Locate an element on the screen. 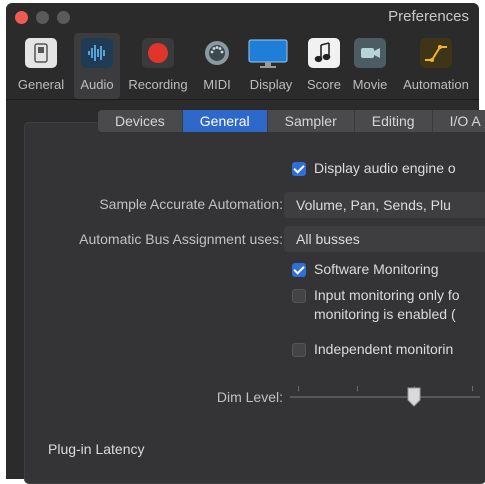 This screenshot has width=485, height=484. toolbar-label: Automation is located at coordinates (436, 84).